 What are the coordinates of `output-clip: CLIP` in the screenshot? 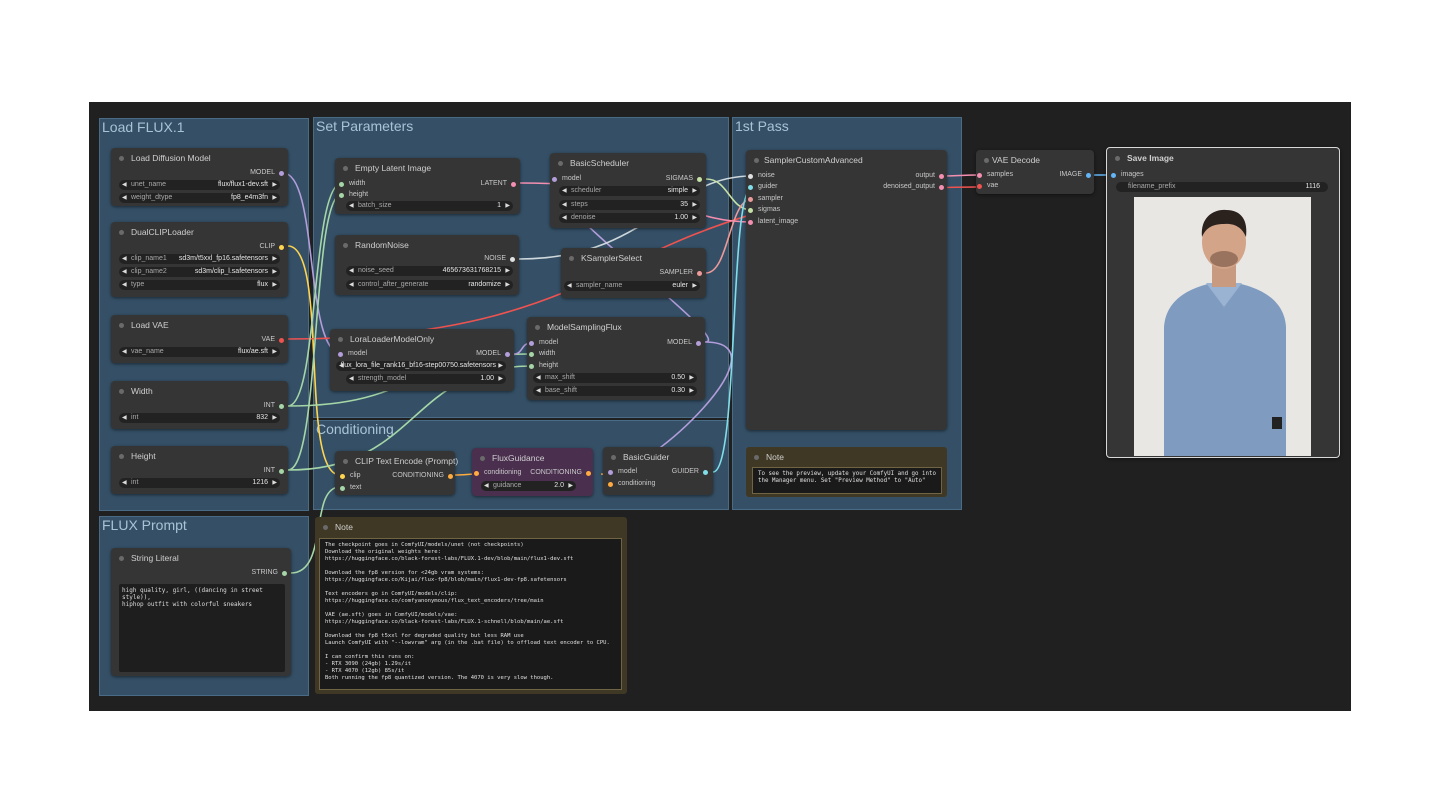 It's located at (271, 246).